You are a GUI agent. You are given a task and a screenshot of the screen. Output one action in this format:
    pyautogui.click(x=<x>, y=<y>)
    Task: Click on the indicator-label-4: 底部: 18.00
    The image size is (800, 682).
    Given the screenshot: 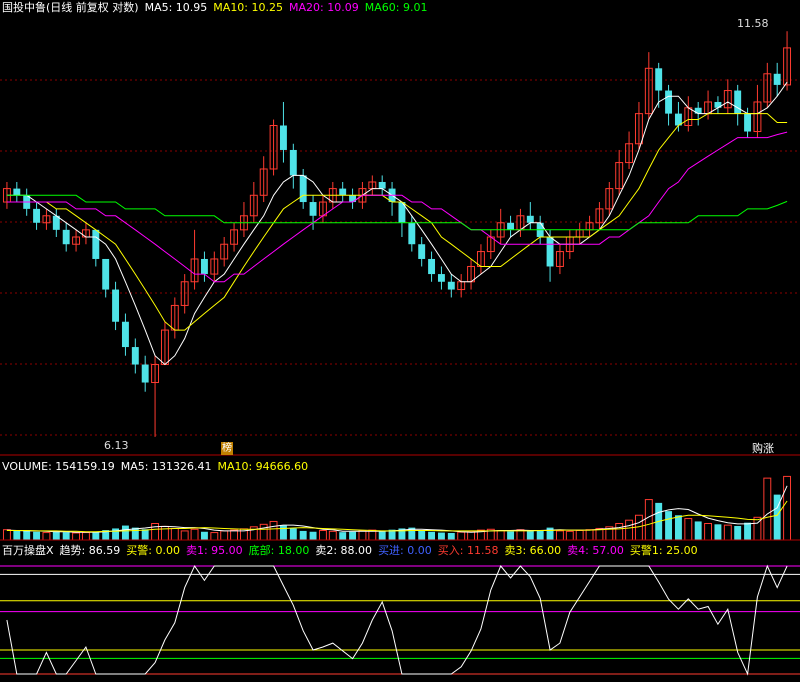 What is the action you would take?
    pyautogui.click(x=279, y=550)
    